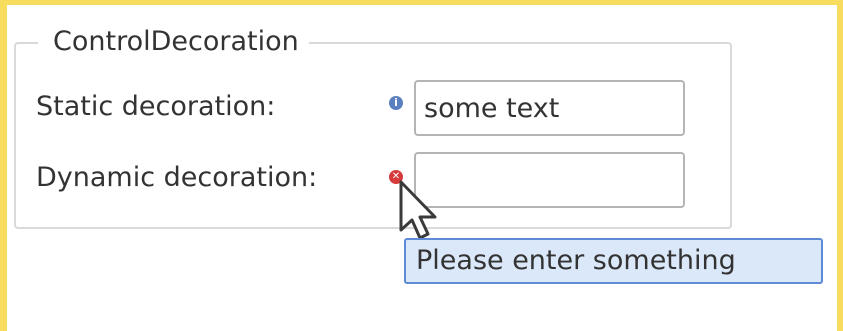 The image size is (843, 331). What do you see at coordinates (421, 2) in the screenshot?
I see `window-frame-top` at bounding box center [421, 2].